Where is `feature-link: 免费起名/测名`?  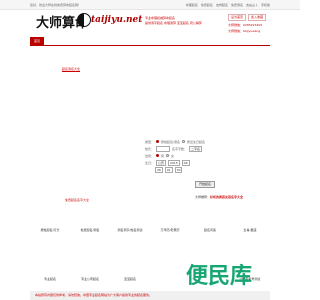
feature-link: 免费起名/测名 is located at coordinates (90, 230).